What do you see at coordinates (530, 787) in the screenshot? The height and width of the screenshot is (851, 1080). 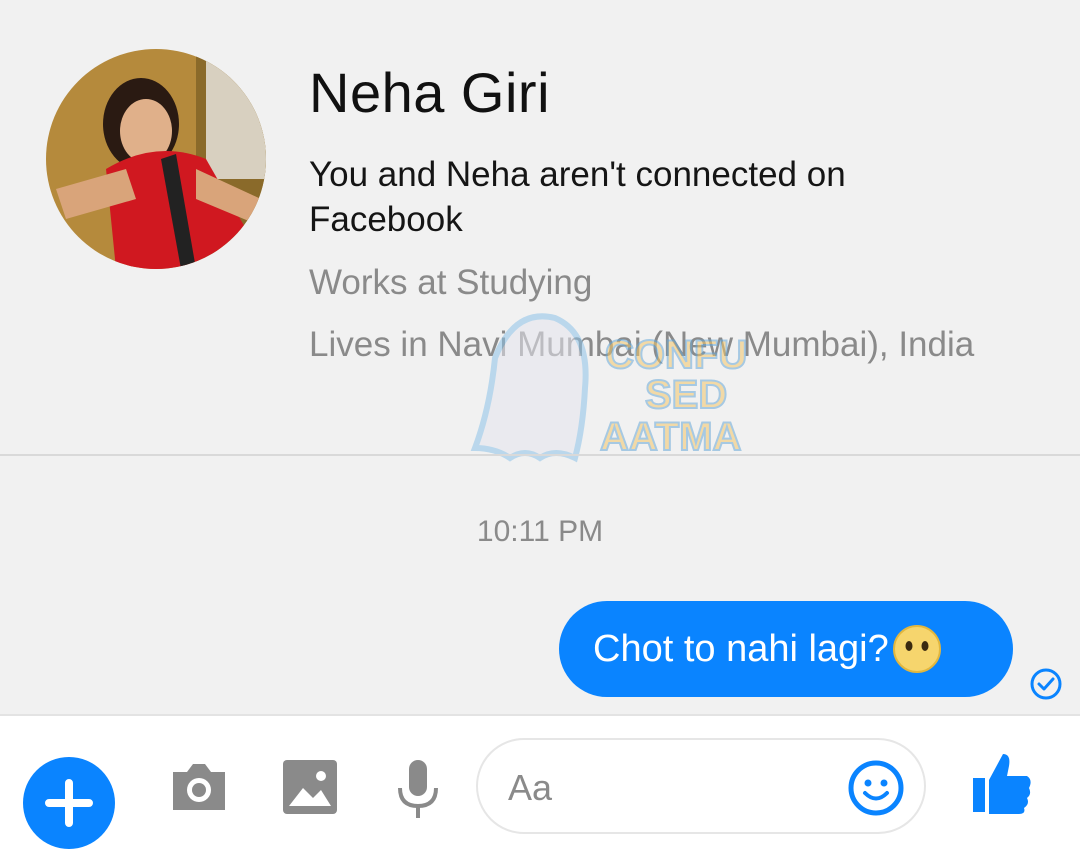 I see `message-input-placeholder: Aa` at bounding box center [530, 787].